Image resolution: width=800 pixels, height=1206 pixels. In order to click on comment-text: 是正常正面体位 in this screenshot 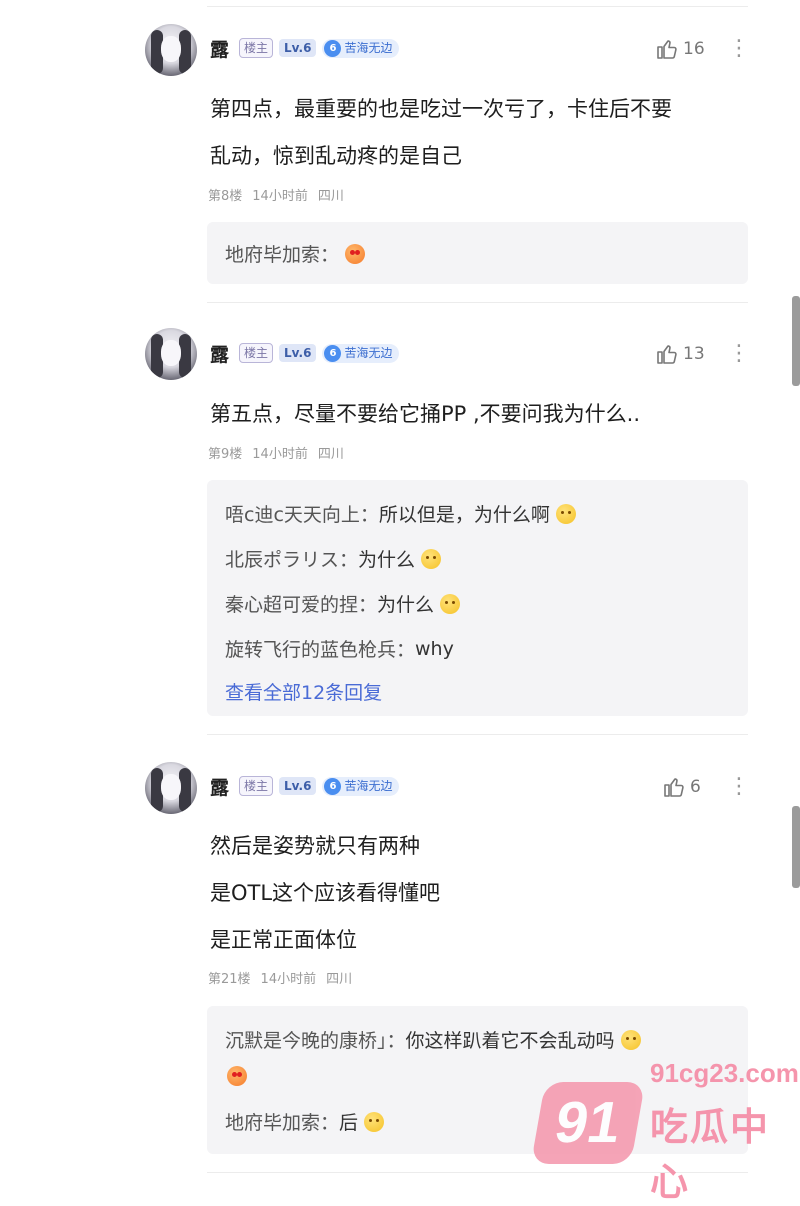, I will do `click(283, 940)`.